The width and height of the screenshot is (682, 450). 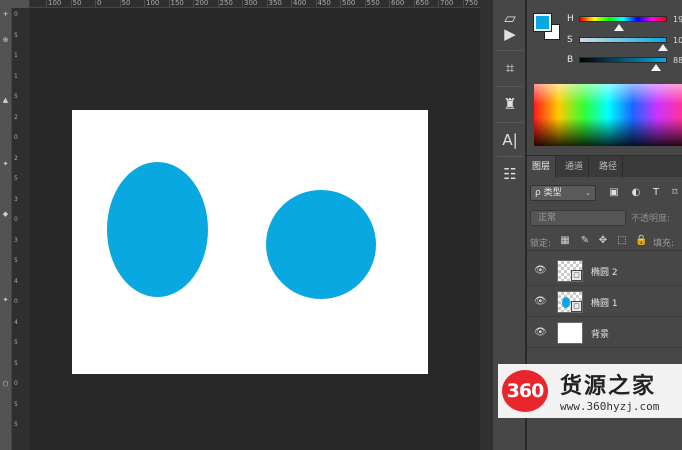 I want to click on layer-kind-filter: ρ 类型 ⌄, so click(x=563, y=193).